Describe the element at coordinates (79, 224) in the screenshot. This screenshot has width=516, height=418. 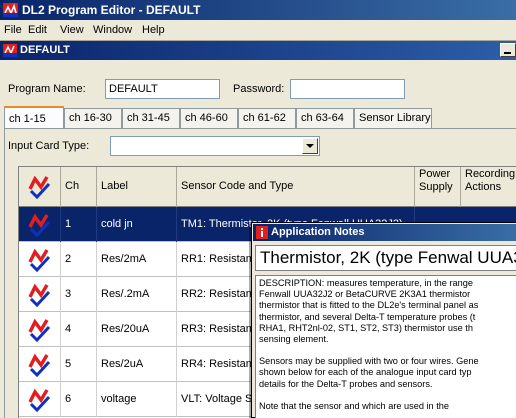
I see `cell-ch: 1` at that location.